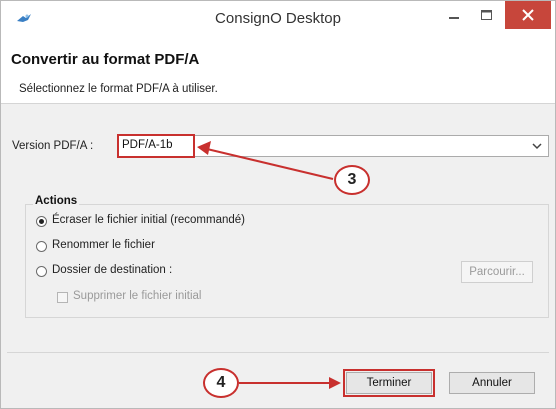 The height and width of the screenshot is (409, 556). What do you see at coordinates (265, 160) in the screenshot?
I see `arrow-to-version` at bounding box center [265, 160].